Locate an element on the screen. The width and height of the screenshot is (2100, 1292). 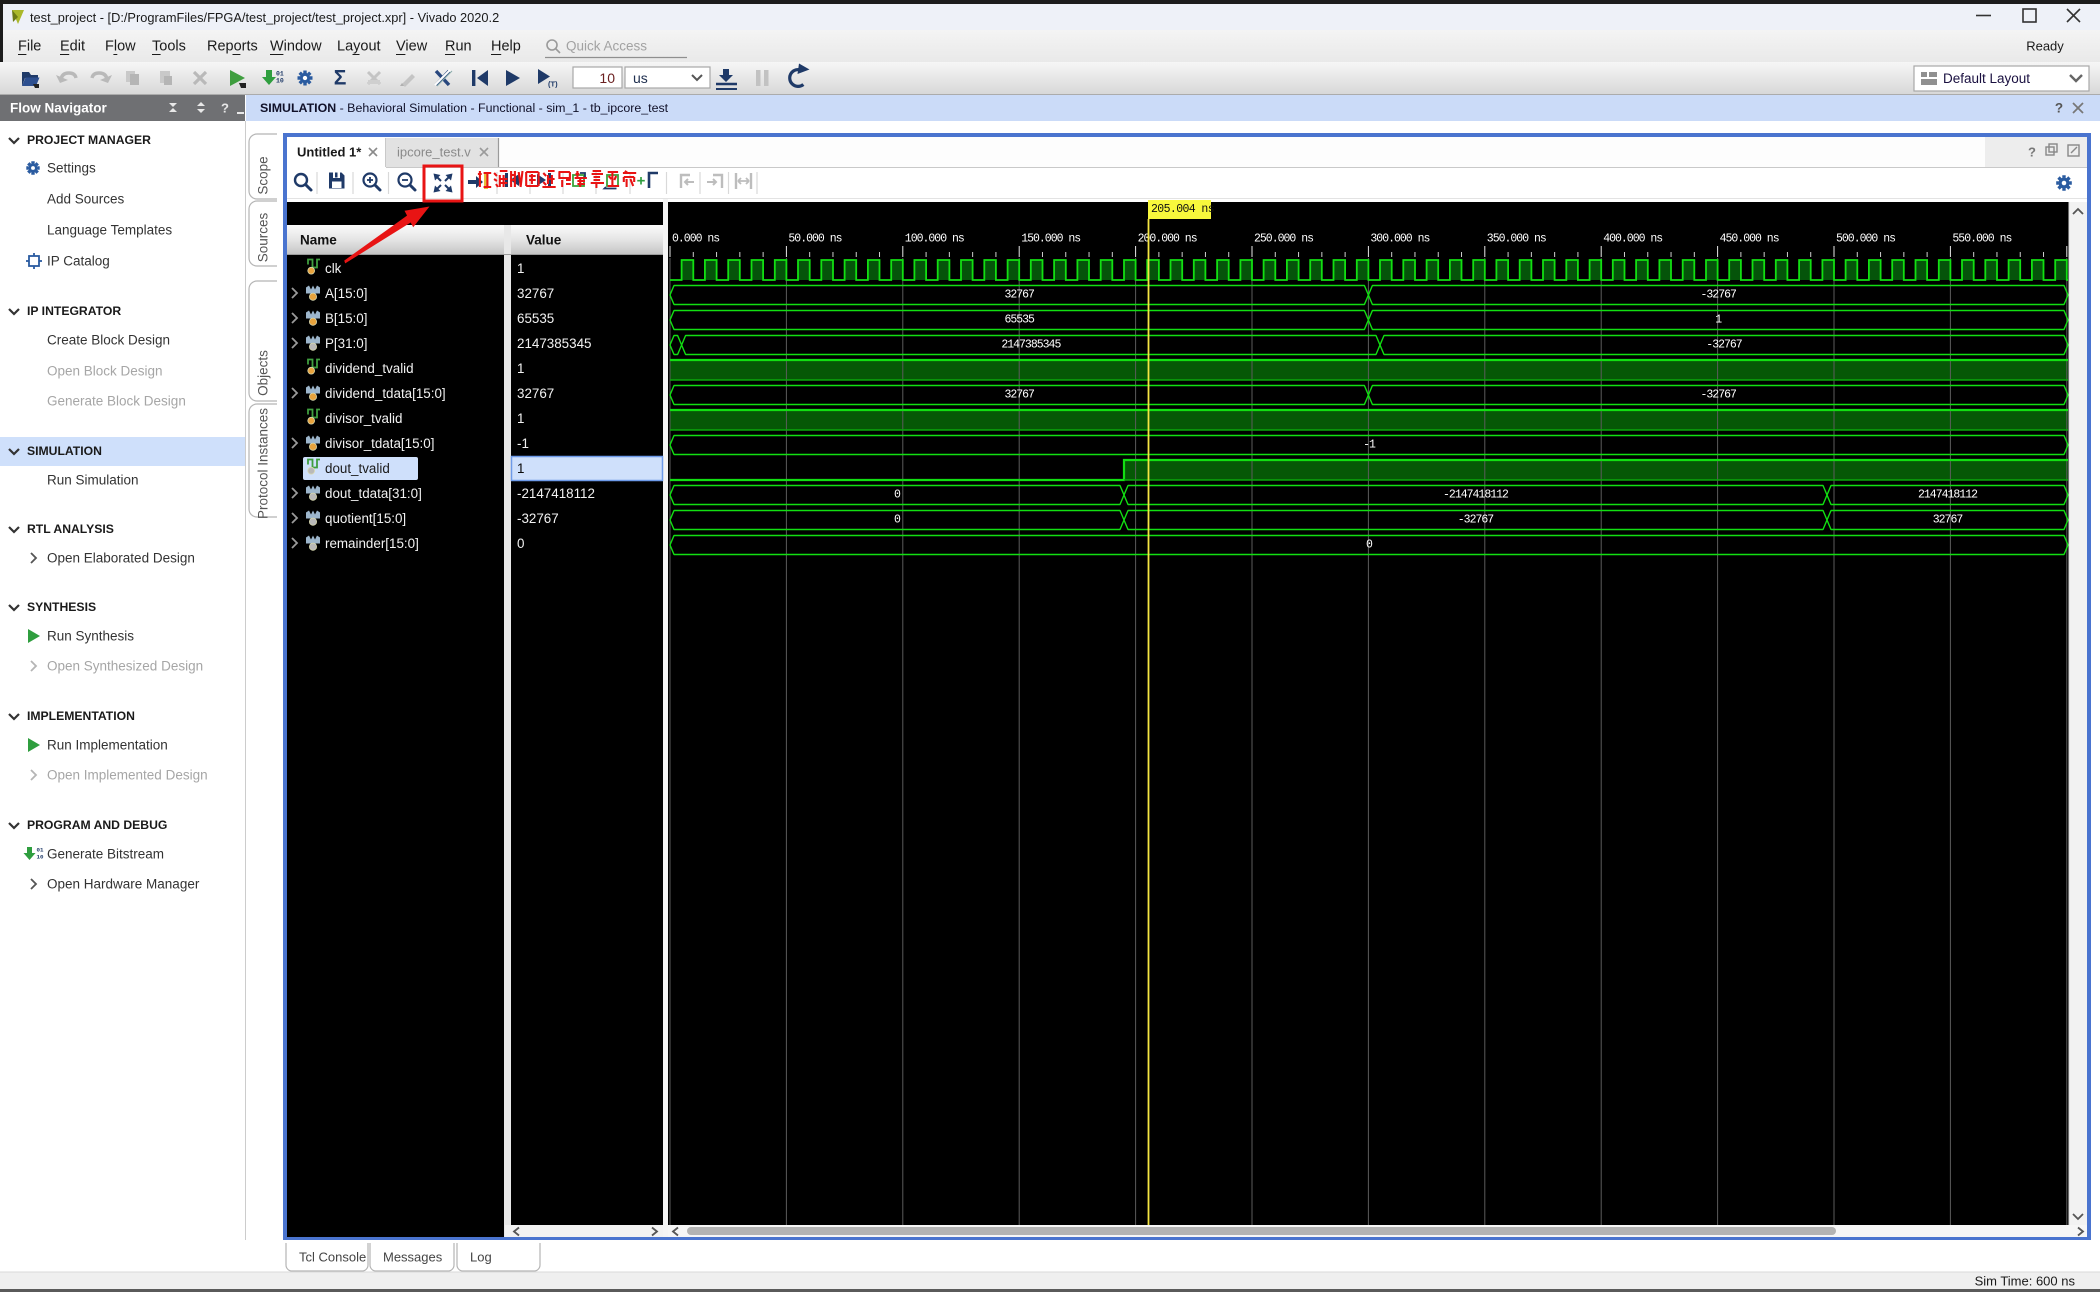
svg-text: Create Block Design is located at coordinates (108, 340).